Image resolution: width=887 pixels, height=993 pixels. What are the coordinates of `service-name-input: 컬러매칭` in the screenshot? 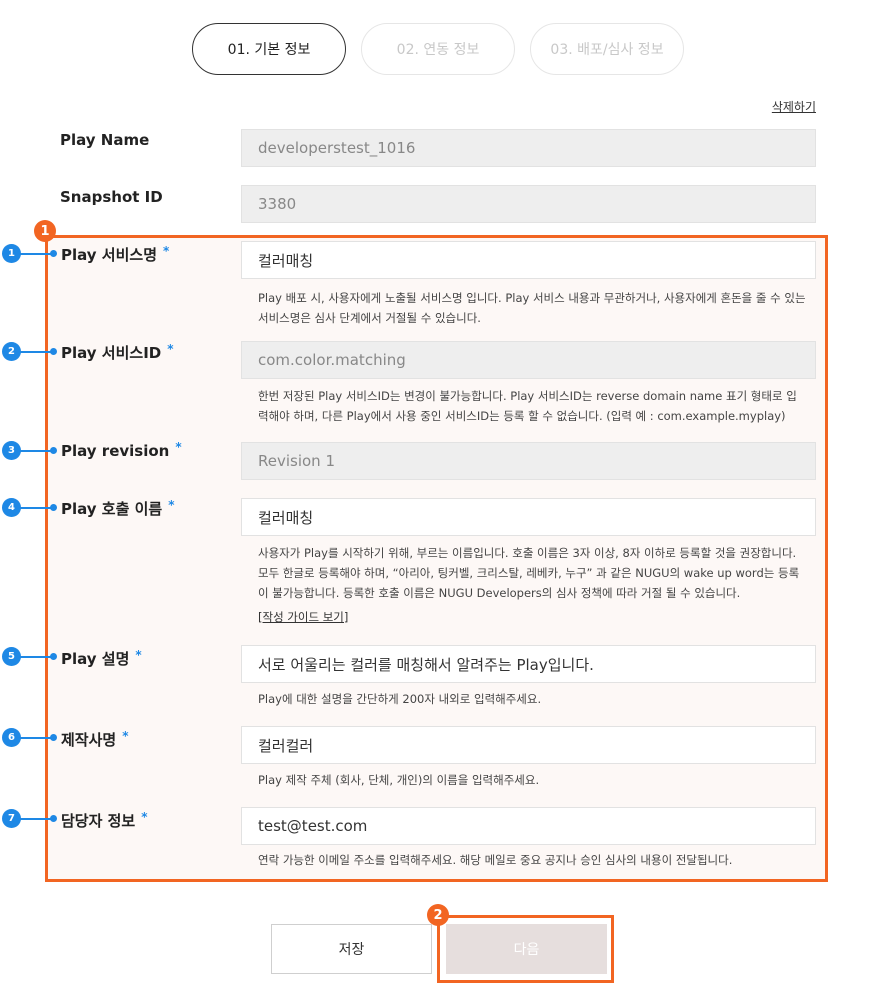 It's located at (528, 260).